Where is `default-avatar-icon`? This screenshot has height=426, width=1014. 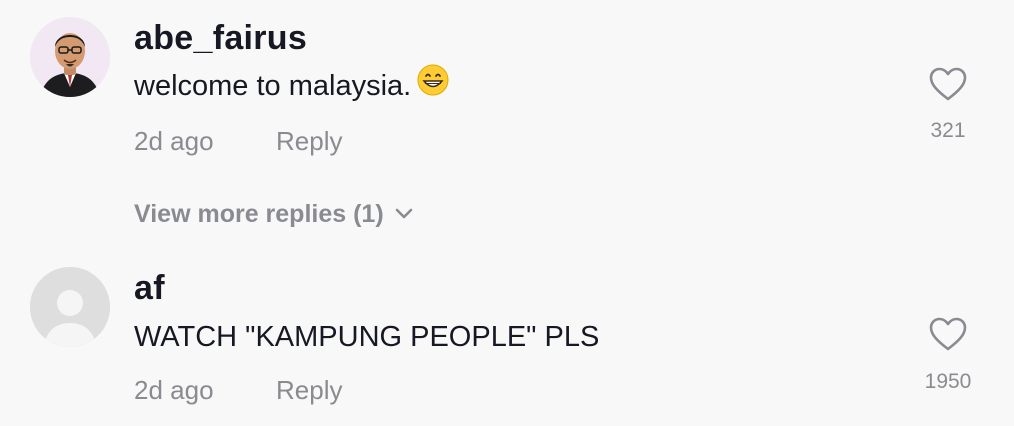
default-avatar-icon is located at coordinates (70, 307).